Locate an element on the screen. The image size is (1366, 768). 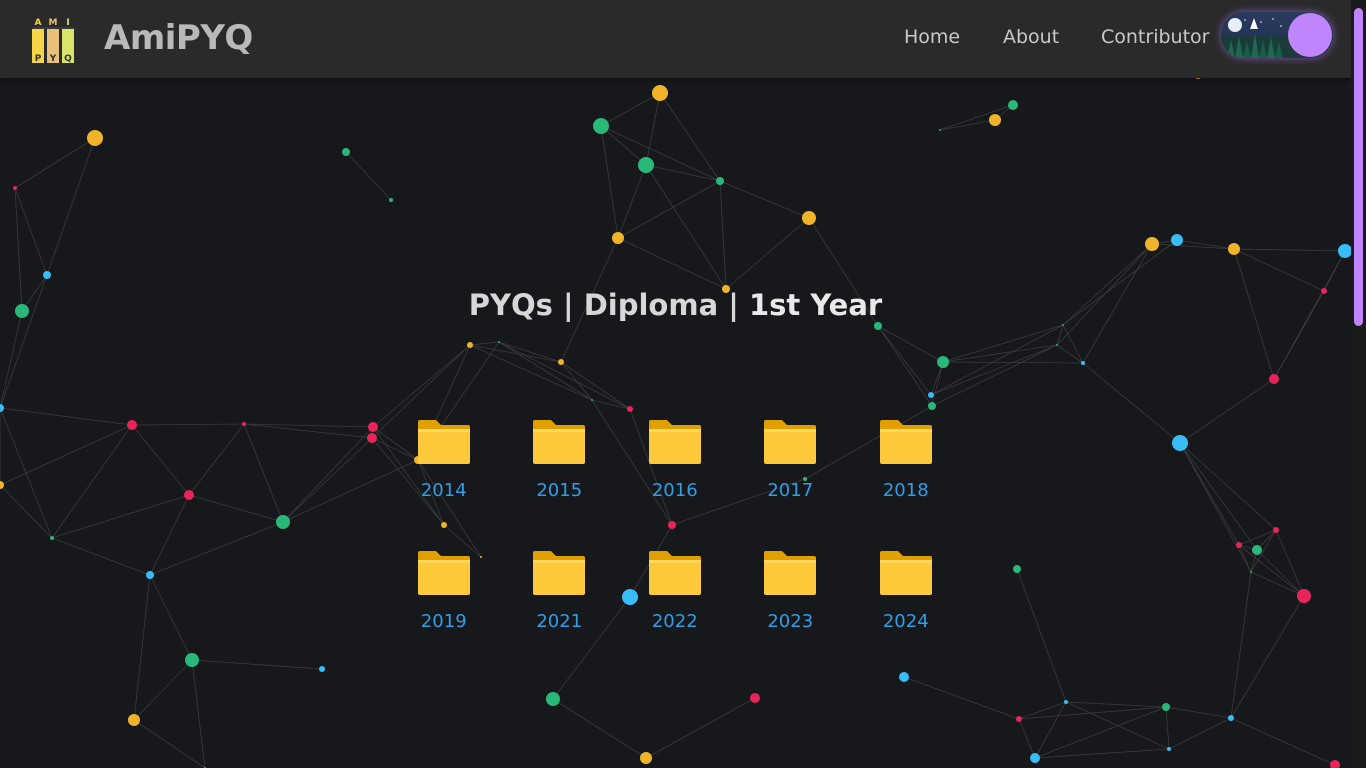
folder-label: 2019 is located at coordinates (444, 621).